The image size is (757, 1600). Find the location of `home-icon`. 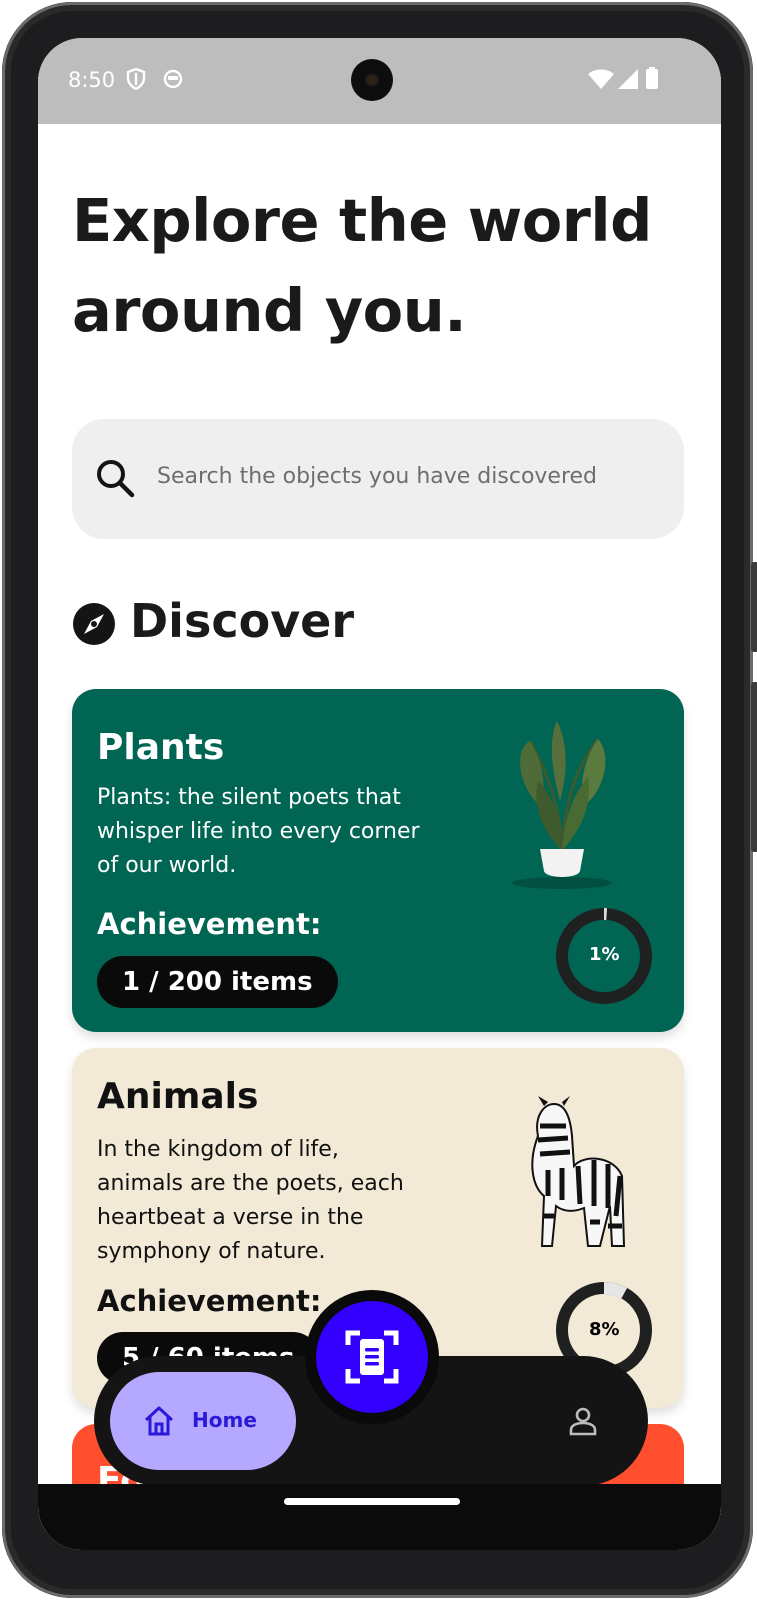

home-icon is located at coordinates (159, 1421).